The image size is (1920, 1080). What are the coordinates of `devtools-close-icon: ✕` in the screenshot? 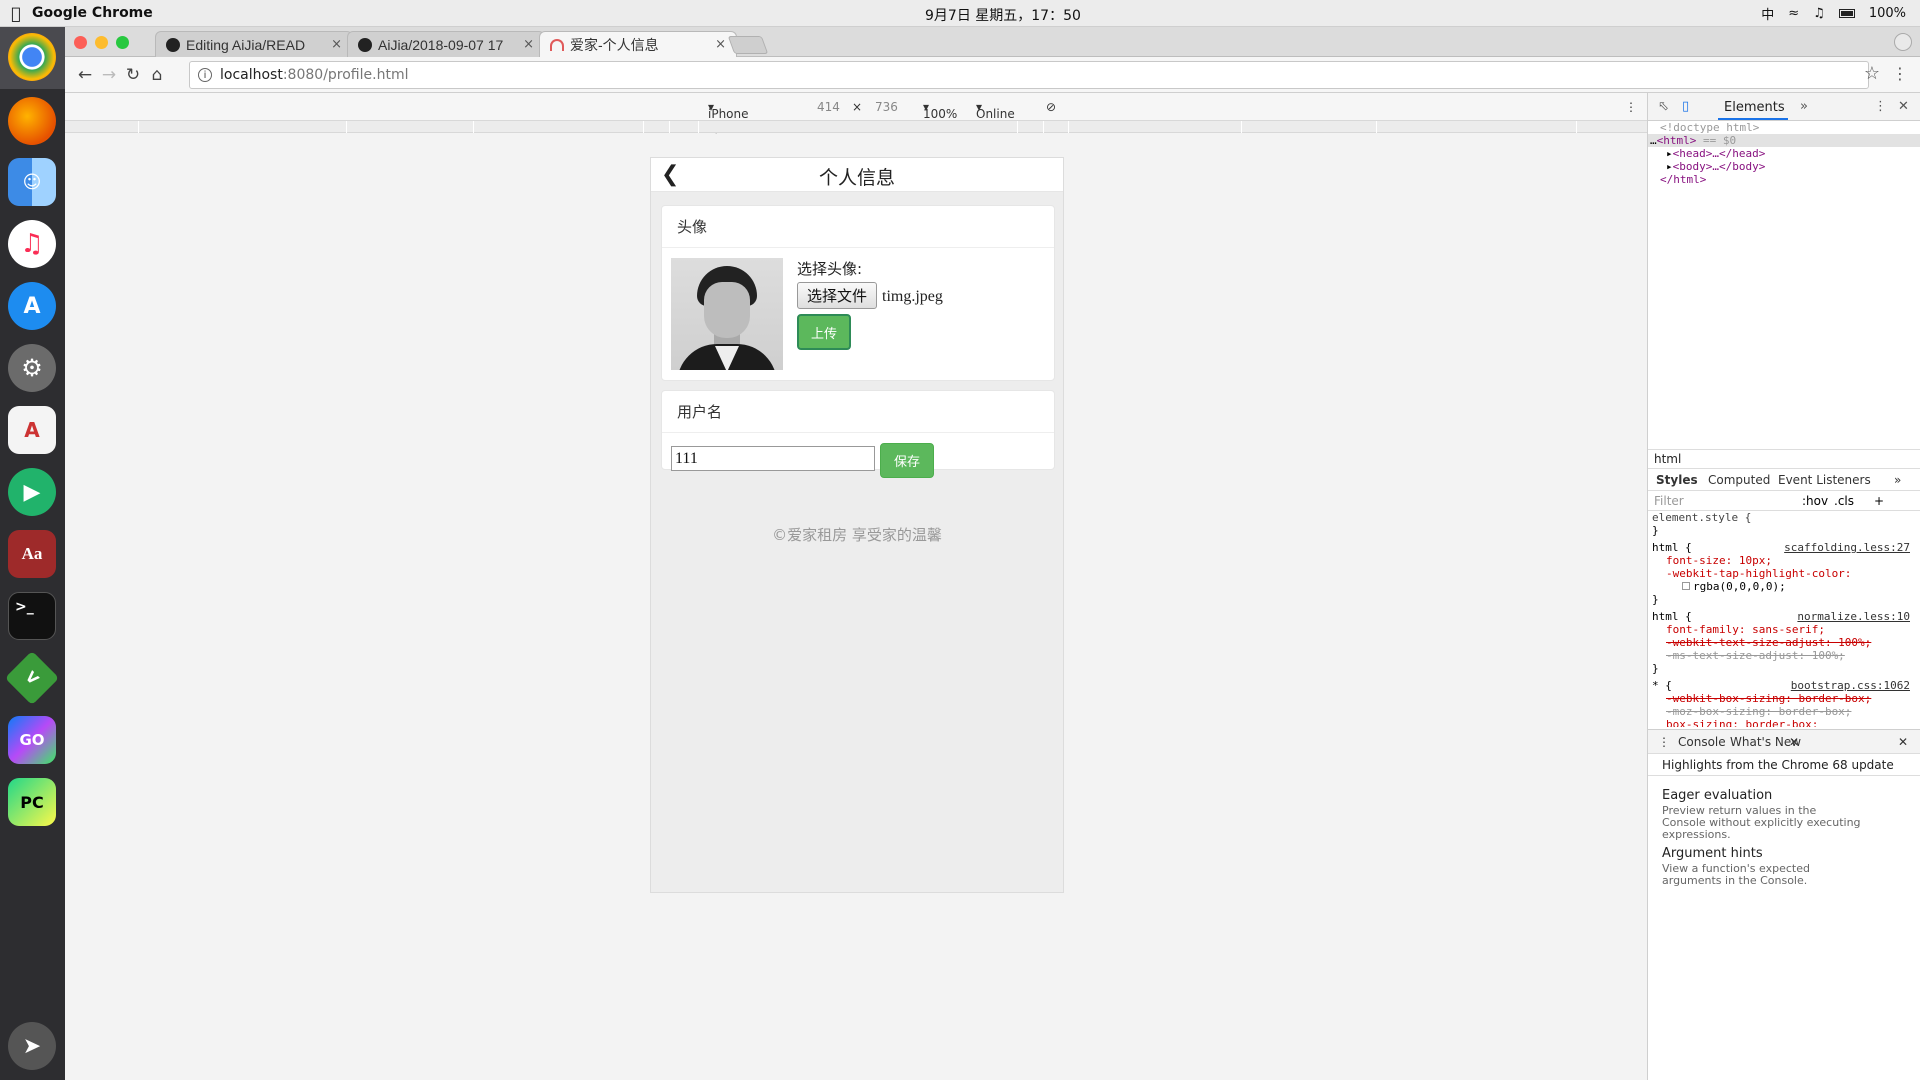 It's located at (1903, 106).